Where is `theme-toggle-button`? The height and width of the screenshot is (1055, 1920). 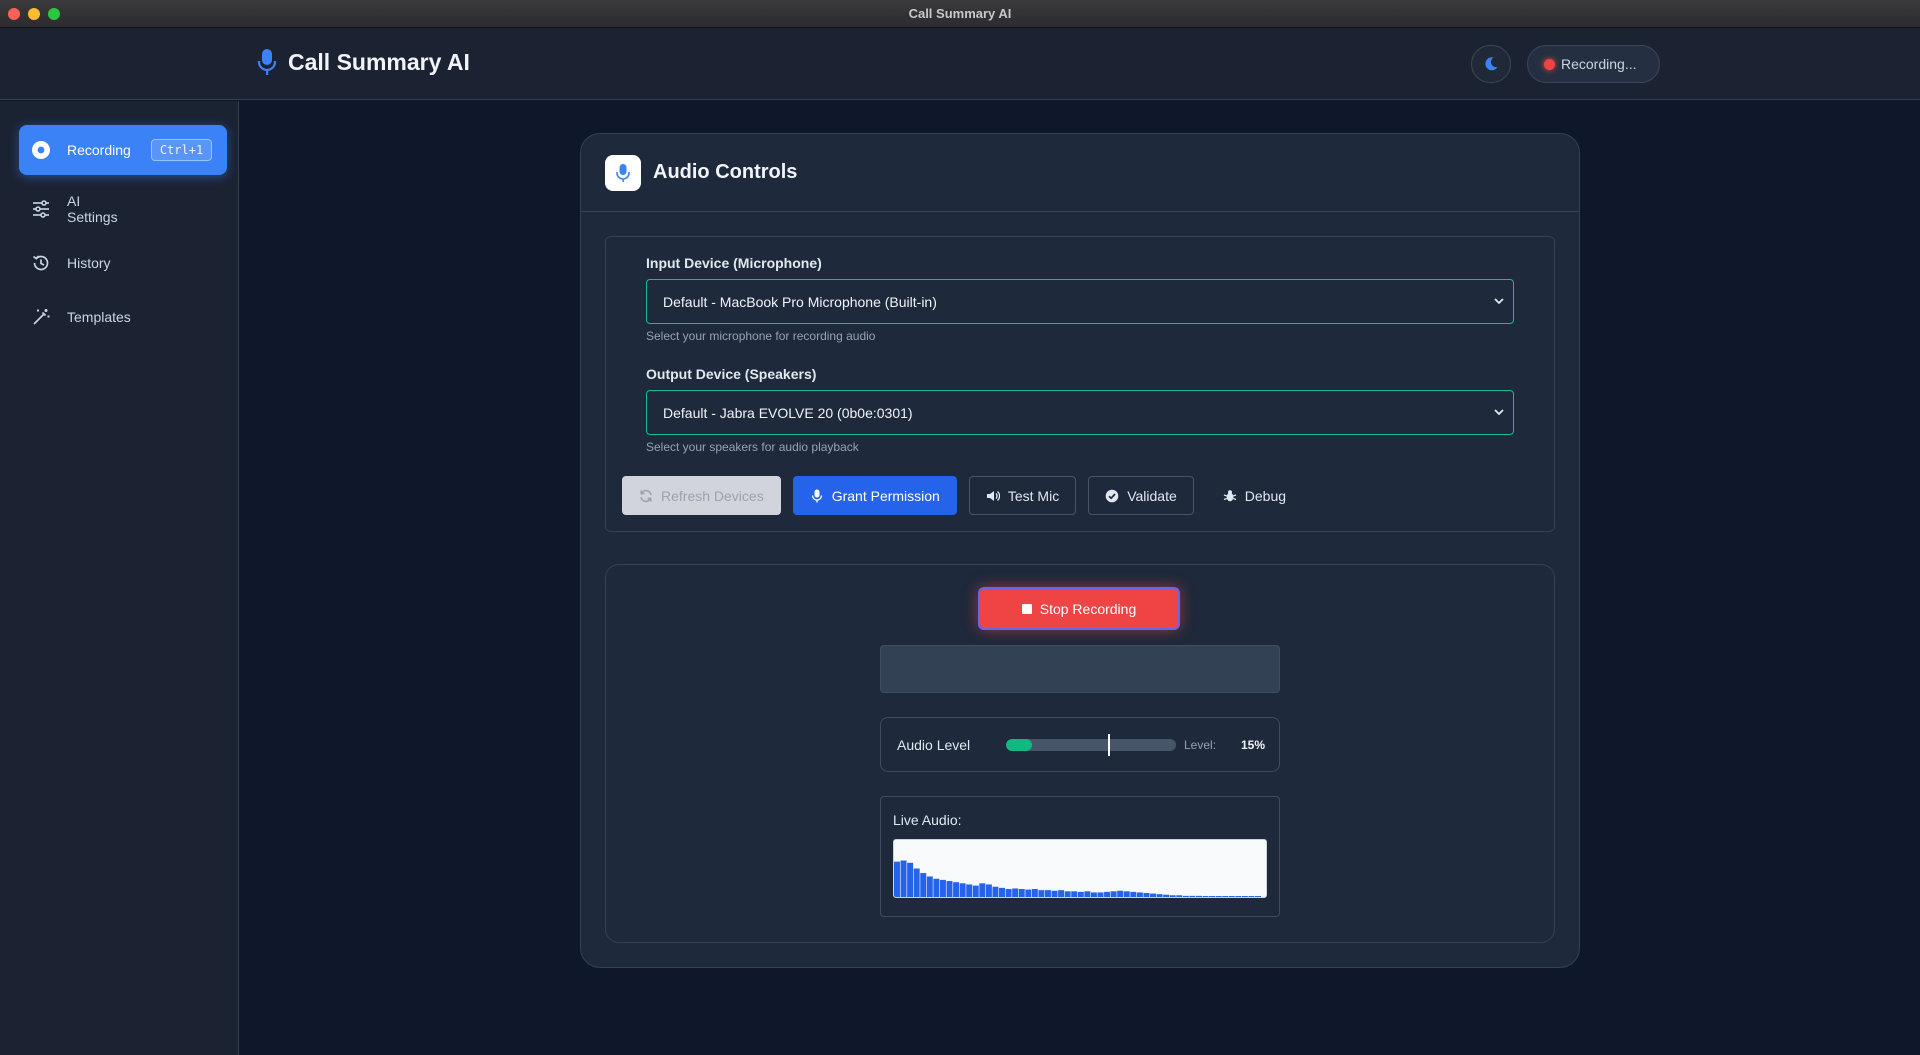 theme-toggle-button is located at coordinates (1491, 64).